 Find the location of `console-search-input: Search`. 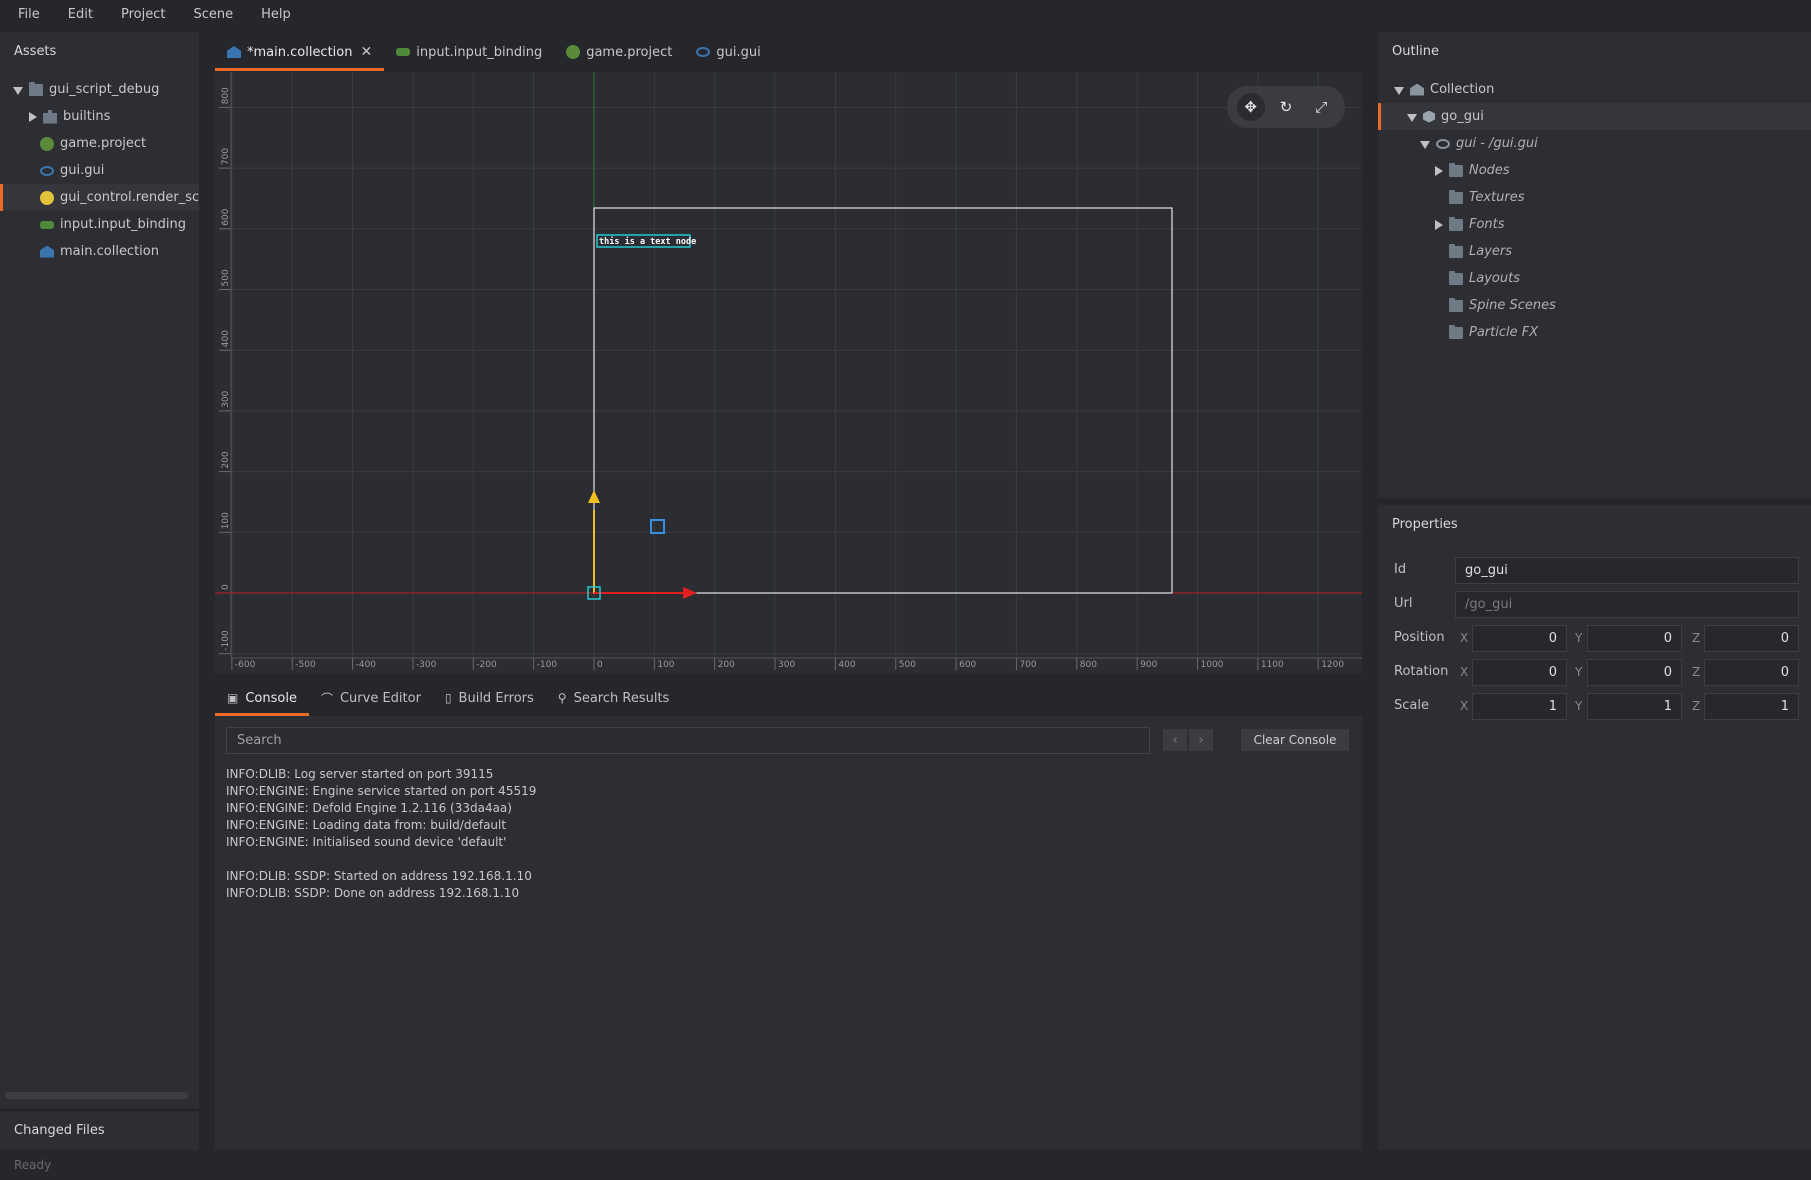

console-search-input: Search is located at coordinates (688, 740).